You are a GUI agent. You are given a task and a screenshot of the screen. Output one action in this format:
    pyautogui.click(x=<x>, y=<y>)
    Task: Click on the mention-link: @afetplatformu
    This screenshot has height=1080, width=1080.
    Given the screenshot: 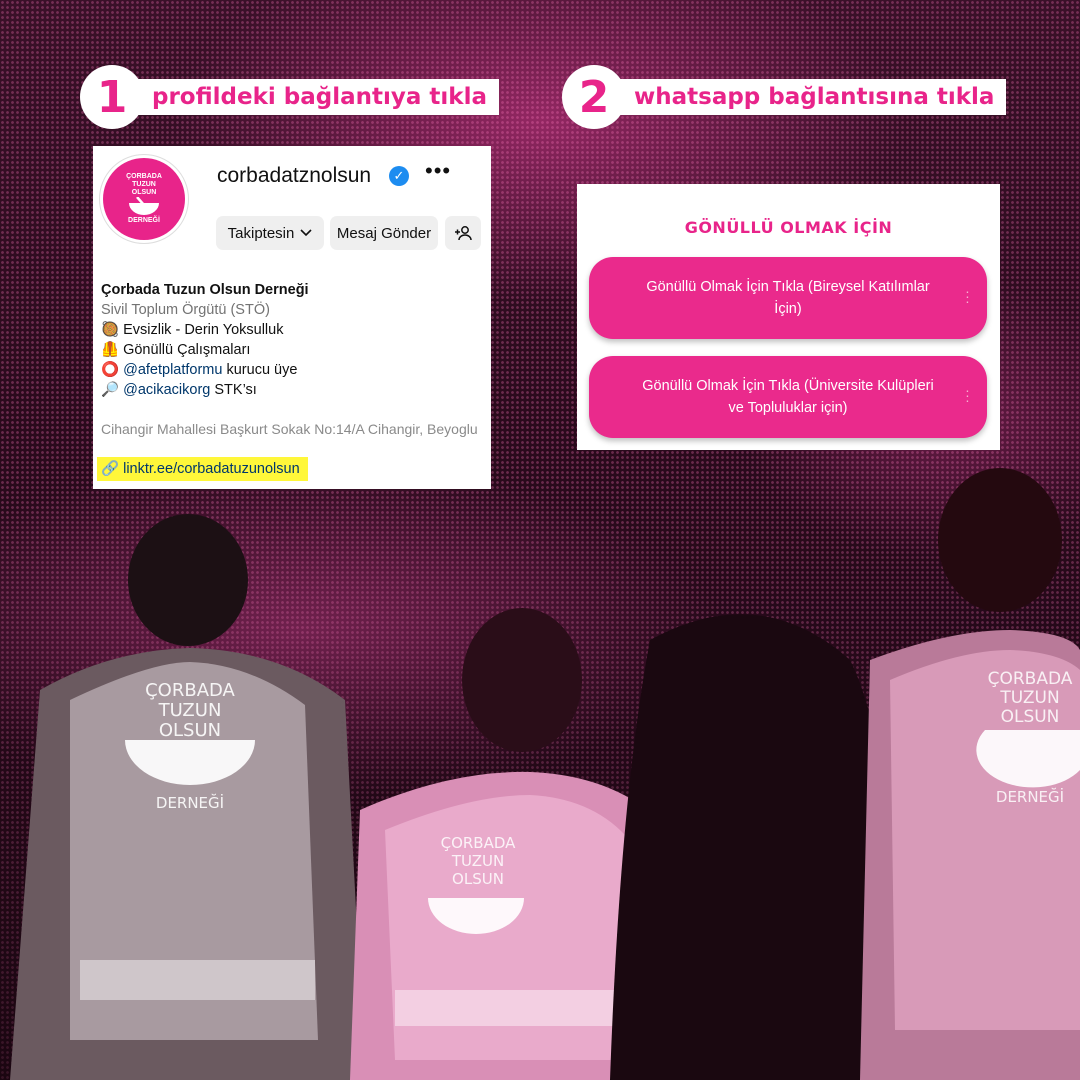 What is the action you would take?
    pyautogui.click(x=172, y=370)
    